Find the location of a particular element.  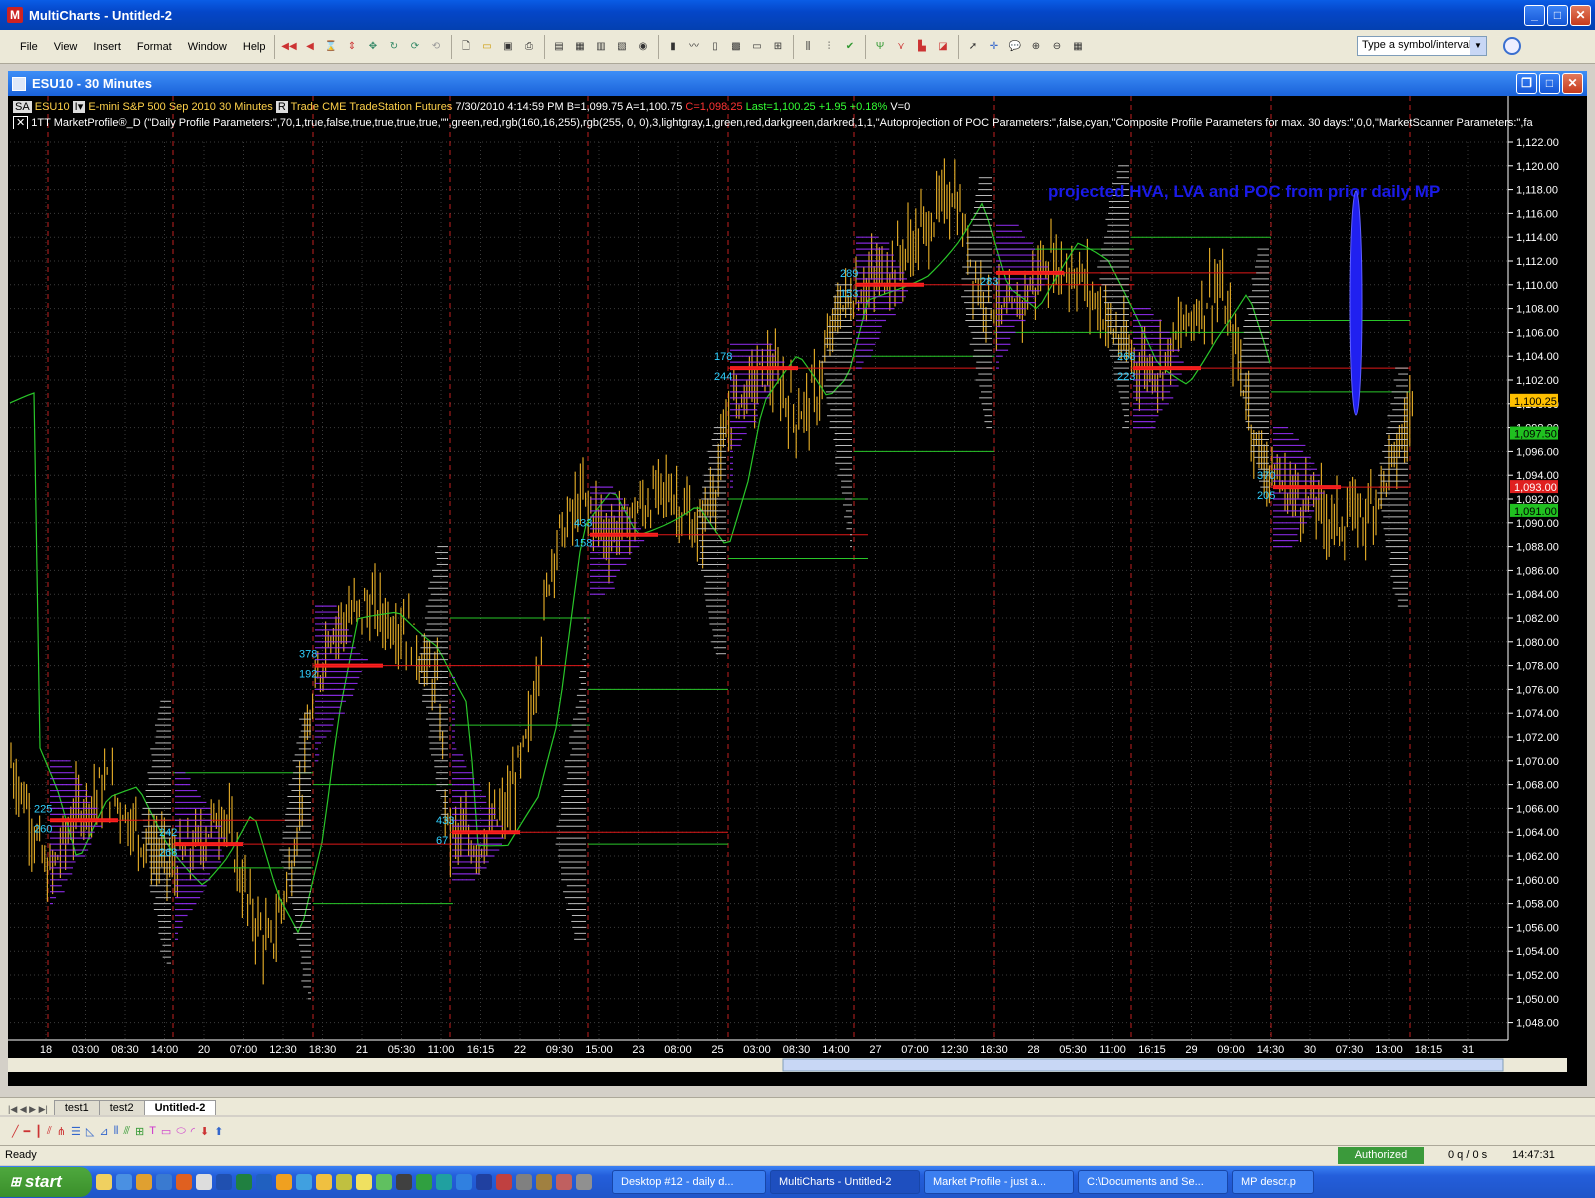

menu-insert: Insert is located at coordinates (107, 47).